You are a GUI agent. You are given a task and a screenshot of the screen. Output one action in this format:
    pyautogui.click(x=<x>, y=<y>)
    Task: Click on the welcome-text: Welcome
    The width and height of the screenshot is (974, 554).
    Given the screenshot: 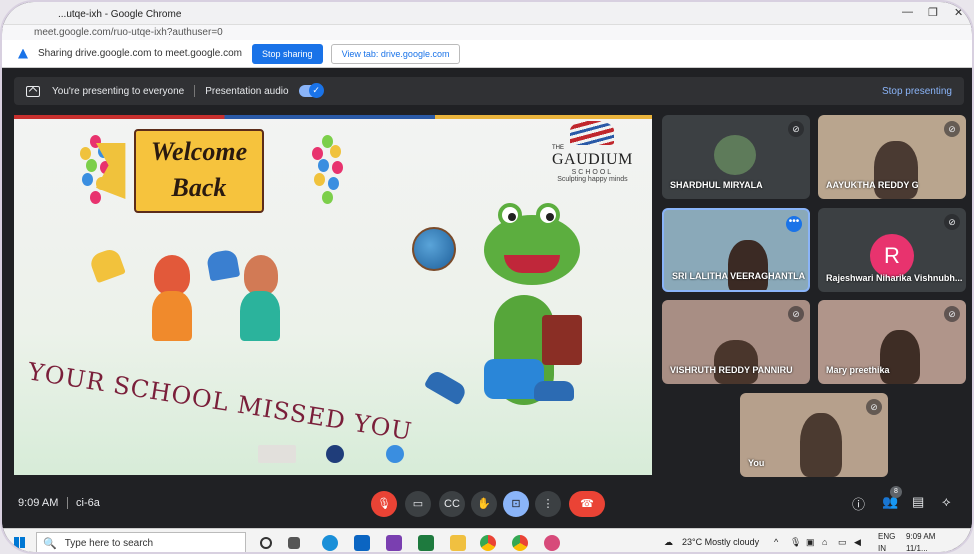 What is the action you would take?
    pyautogui.click(x=199, y=151)
    